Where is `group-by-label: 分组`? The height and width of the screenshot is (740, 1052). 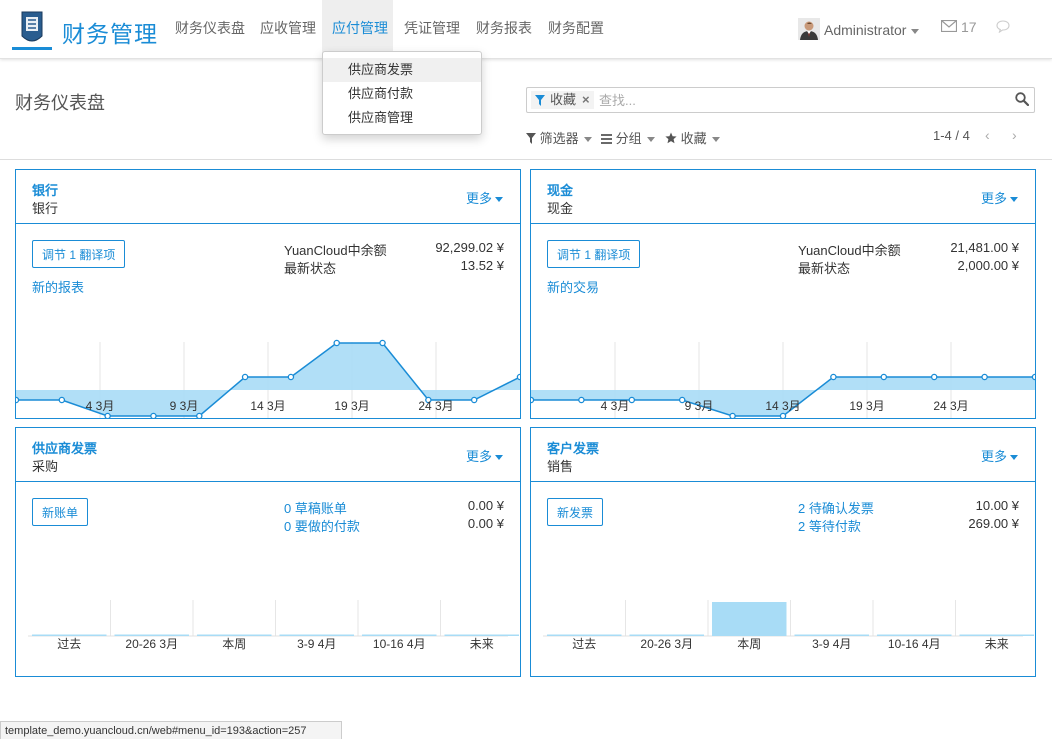 group-by-label: 分组 is located at coordinates (628, 138).